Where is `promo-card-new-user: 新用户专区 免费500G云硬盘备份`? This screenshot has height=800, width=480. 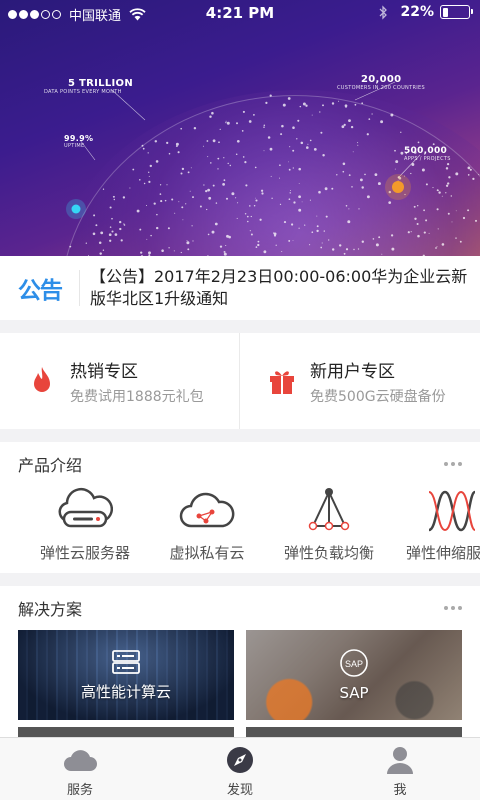
promo-card-new-user: 新用户专区 免费500G云硬盘备份 is located at coordinates (360, 381).